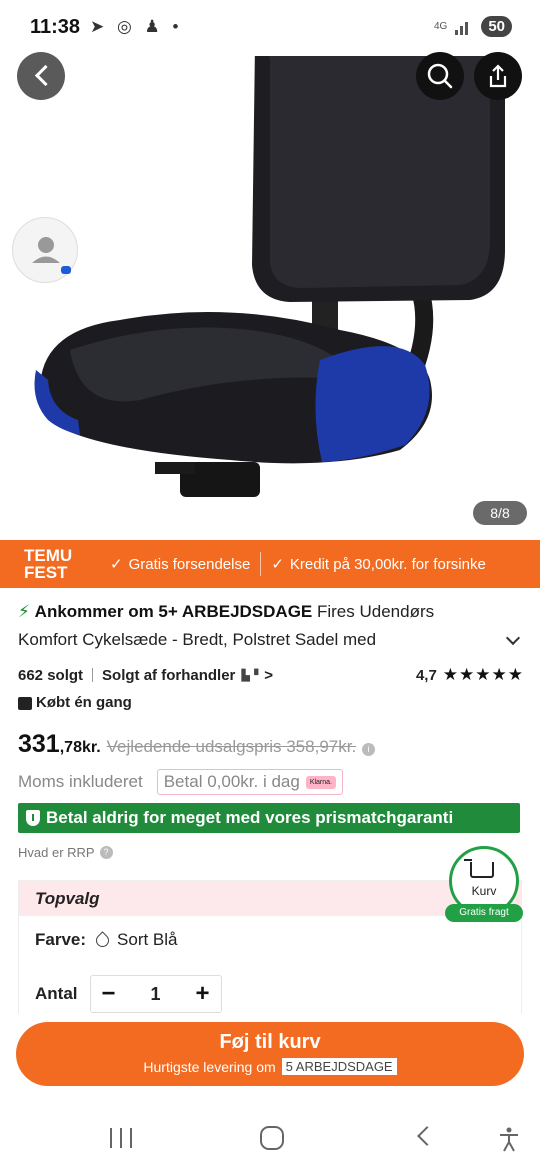 The image size is (540, 1170). I want to click on cart-icon, so click(482, 870).